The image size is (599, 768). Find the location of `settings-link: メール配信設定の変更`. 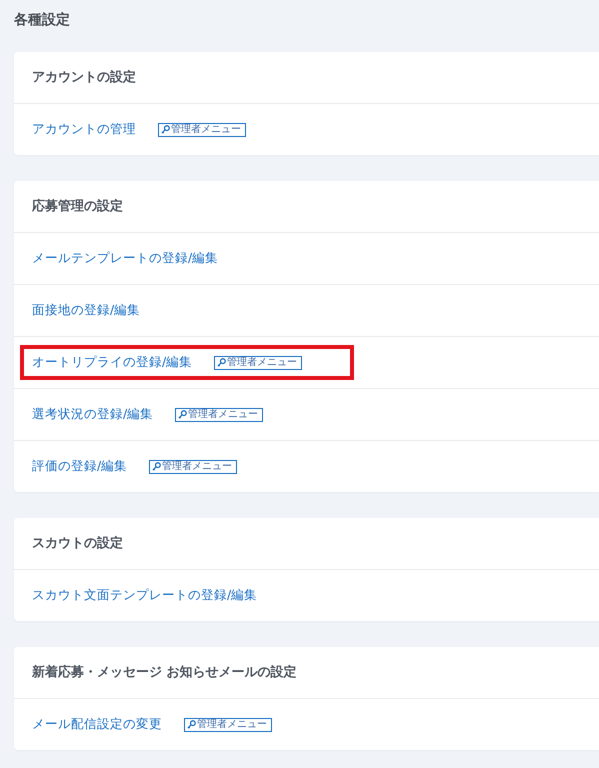

settings-link: メール配信設定の変更 is located at coordinates (97, 724).